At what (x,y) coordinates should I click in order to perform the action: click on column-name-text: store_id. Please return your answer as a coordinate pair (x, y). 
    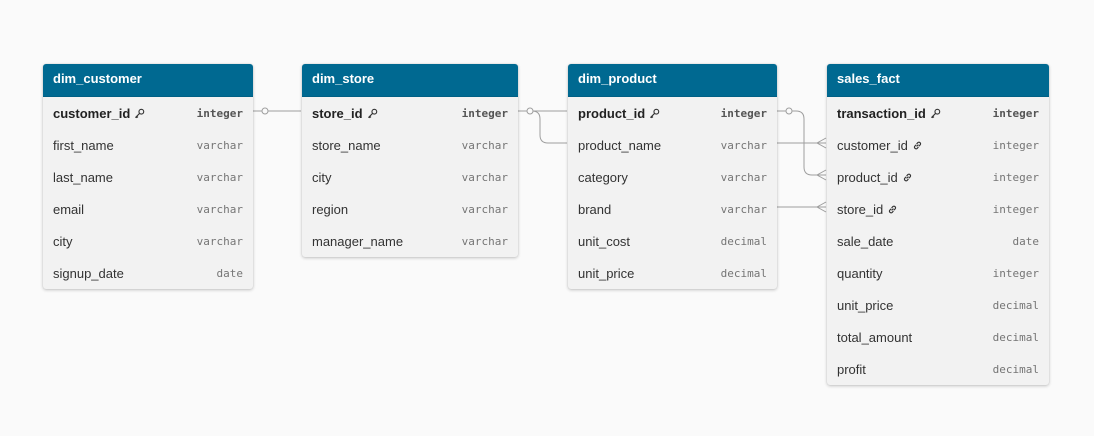
    Looking at the image, I should click on (860, 209).